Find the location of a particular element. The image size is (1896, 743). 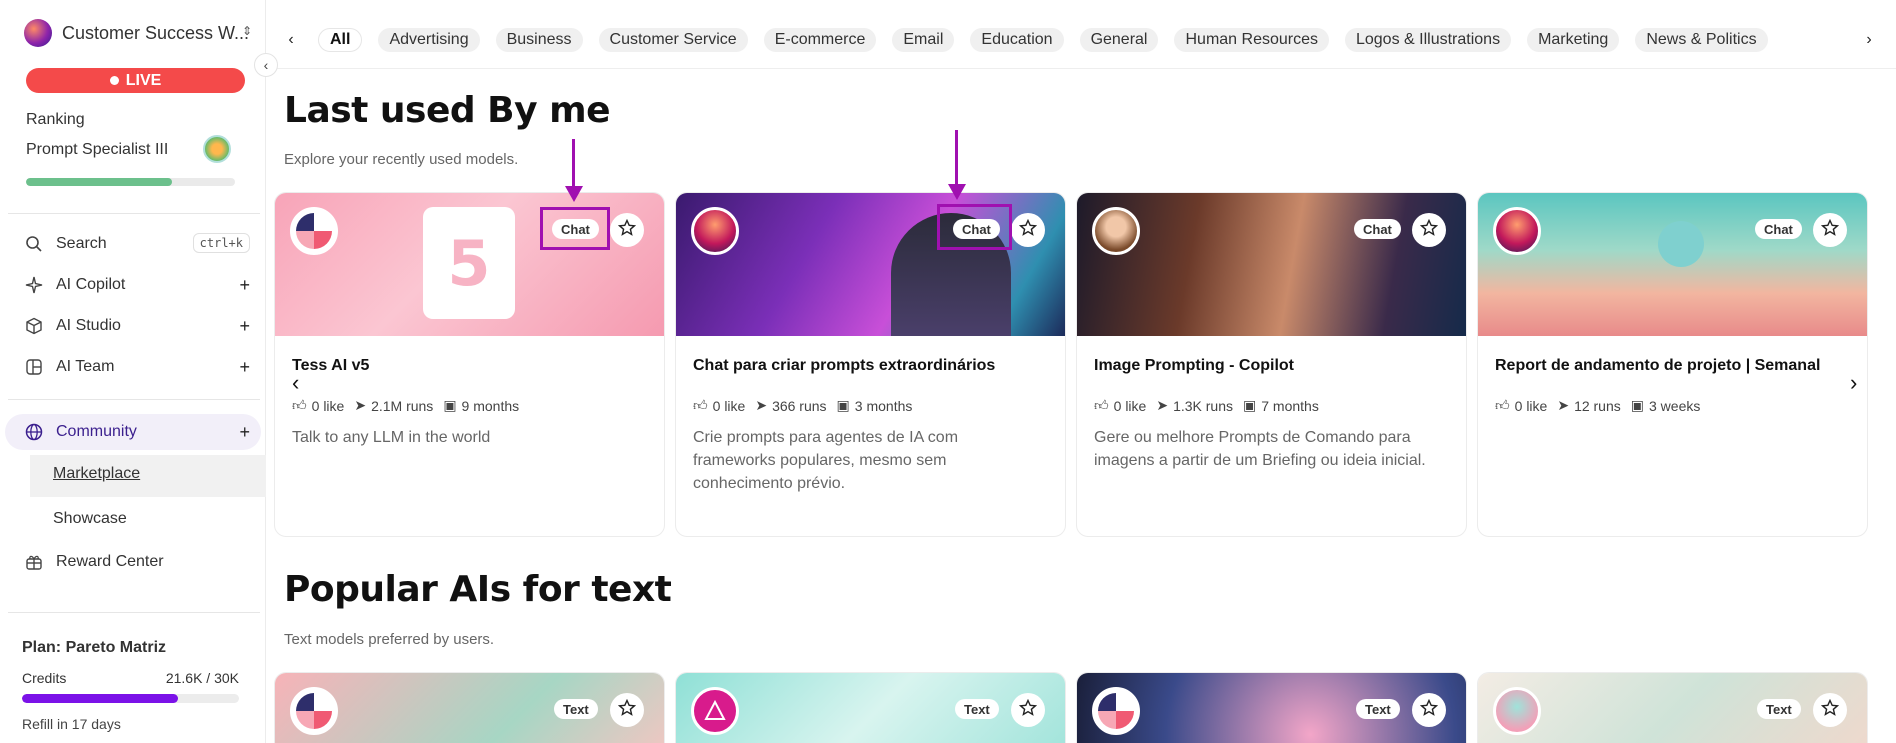

card-title: Chat para criar prompts extraordinários is located at coordinates (844, 365).